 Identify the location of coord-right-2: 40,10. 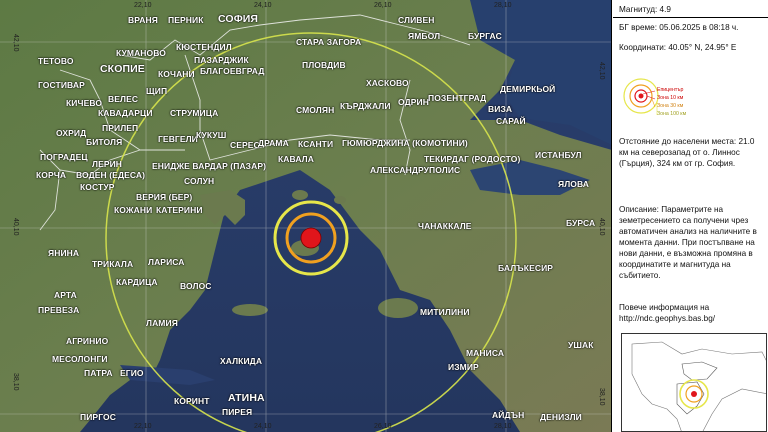
(601, 227).